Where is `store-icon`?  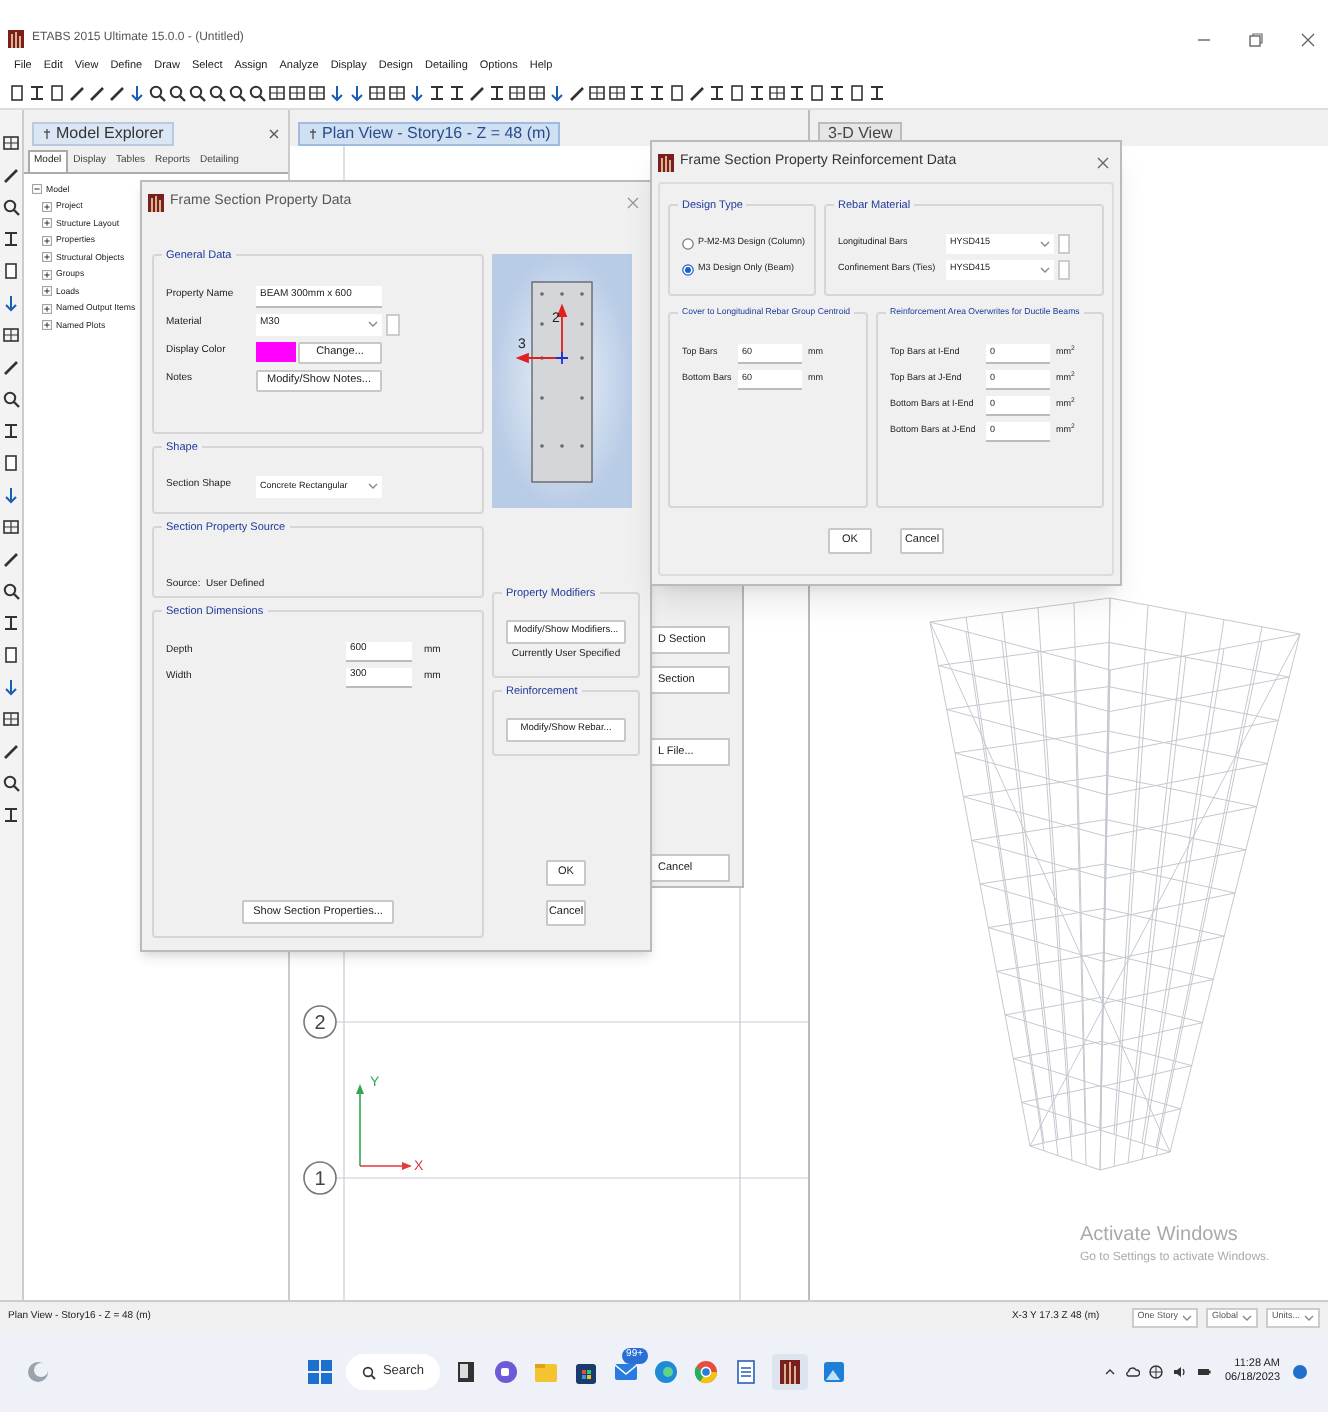
store-icon is located at coordinates (586, 1372).